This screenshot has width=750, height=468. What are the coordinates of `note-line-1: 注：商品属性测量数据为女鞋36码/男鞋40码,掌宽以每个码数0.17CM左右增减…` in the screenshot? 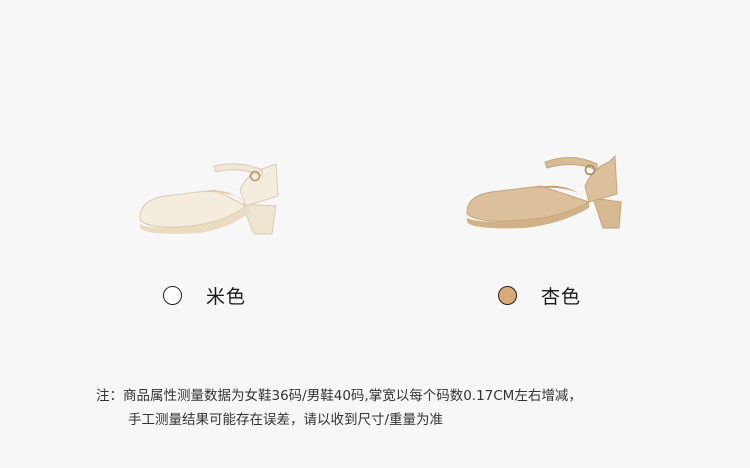 It's located at (339, 396).